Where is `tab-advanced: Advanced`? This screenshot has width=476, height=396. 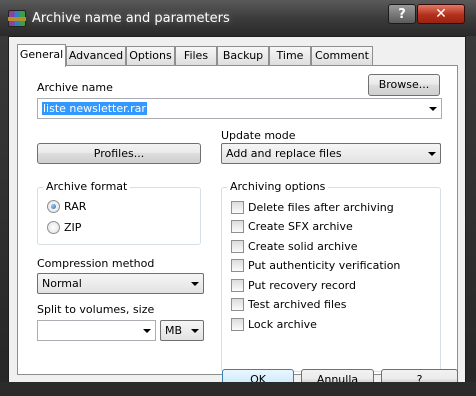
tab-advanced: Advanced is located at coordinates (96, 56).